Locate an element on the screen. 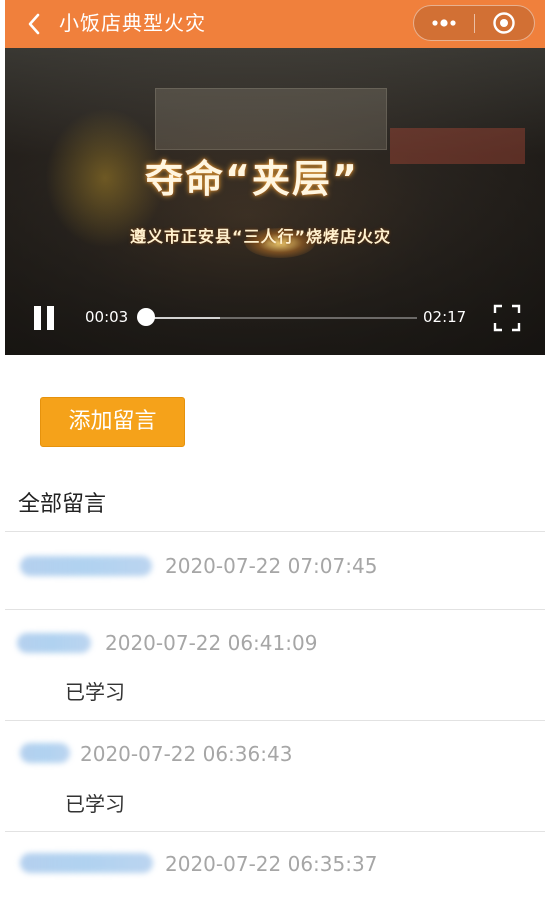 The height and width of the screenshot is (901, 550). target-circle-icon is located at coordinates (504, 23).